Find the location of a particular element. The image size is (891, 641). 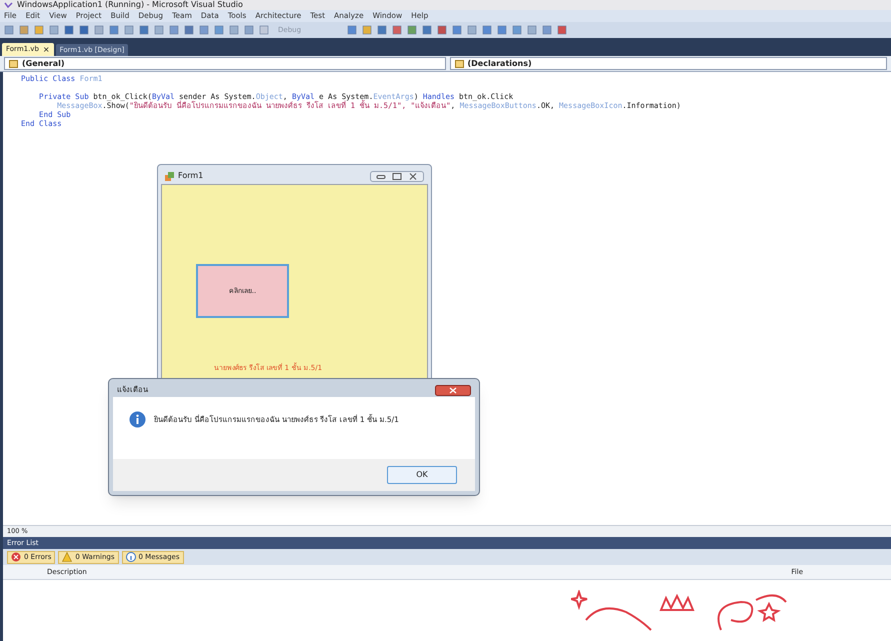

member-icon is located at coordinates (459, 64).